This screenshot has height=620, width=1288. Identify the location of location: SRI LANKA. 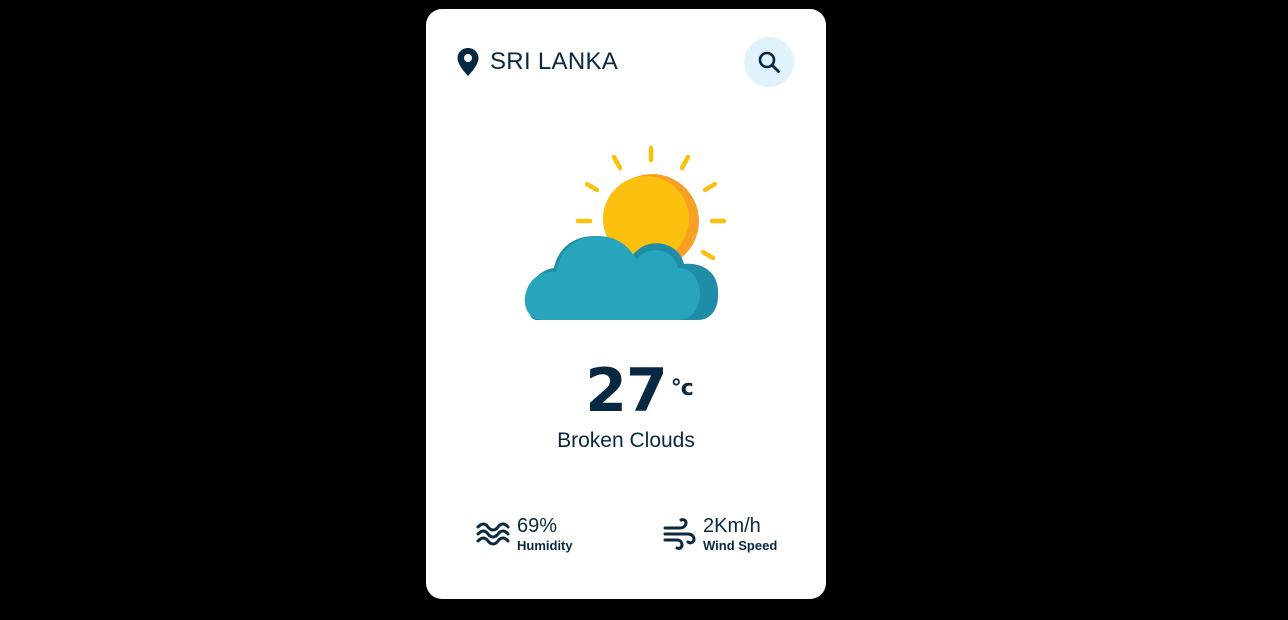
(537, 62).